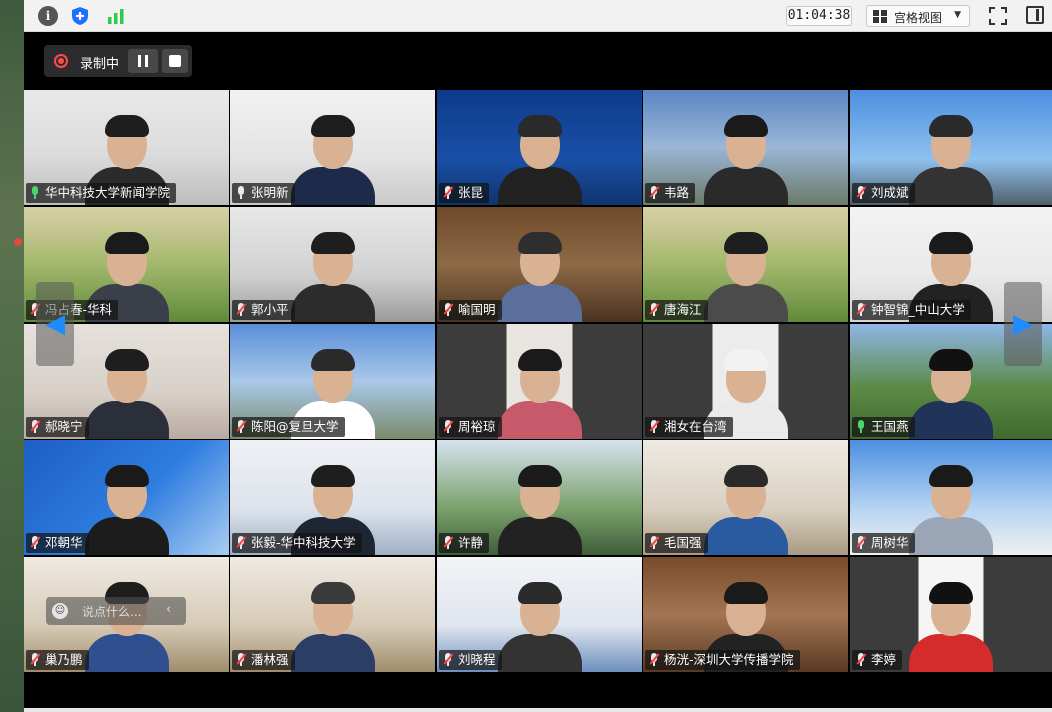 The image size is (1052, 712). I want to click on participant-tile: 毛国强, so click(745, 497).